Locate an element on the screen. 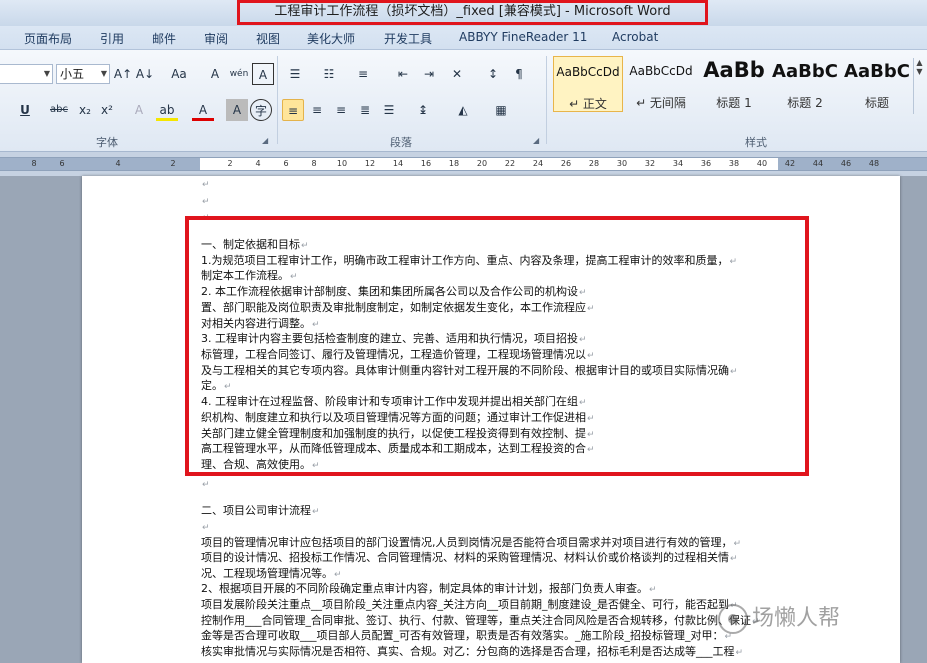 Image resolution: width=927 pixels, height=663 pixels. style-name: ↵ 正文 is located at coordinates (588, 104).